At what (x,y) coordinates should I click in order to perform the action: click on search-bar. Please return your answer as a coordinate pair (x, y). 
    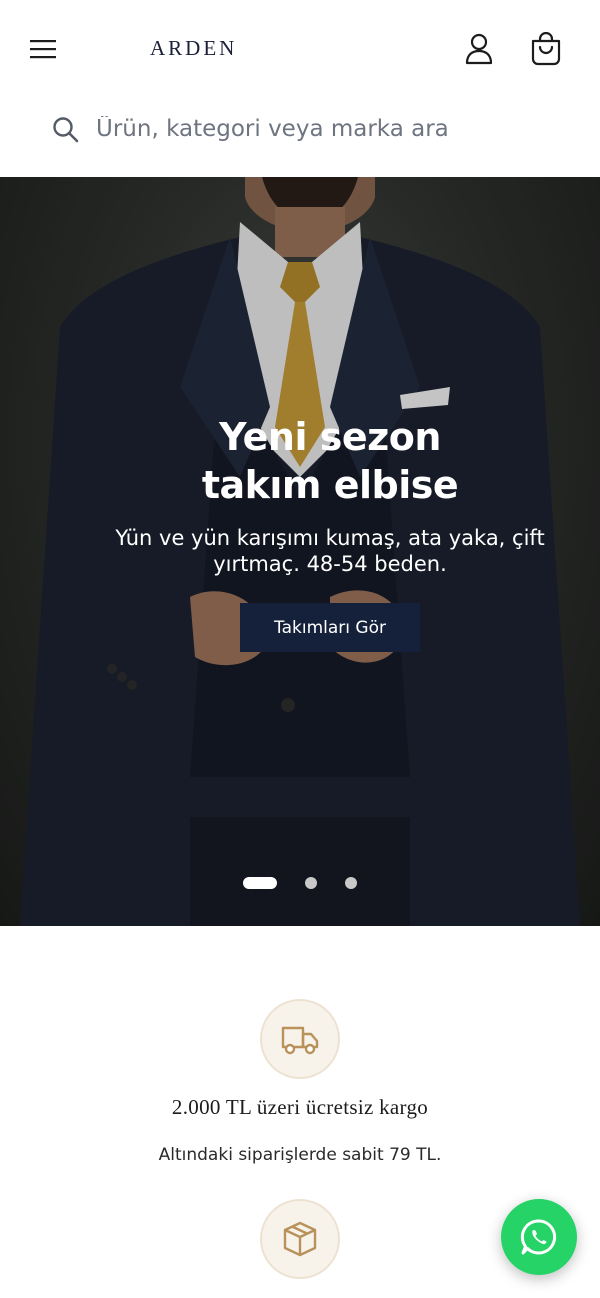
    Looking at the image, I should click on (300, 137).